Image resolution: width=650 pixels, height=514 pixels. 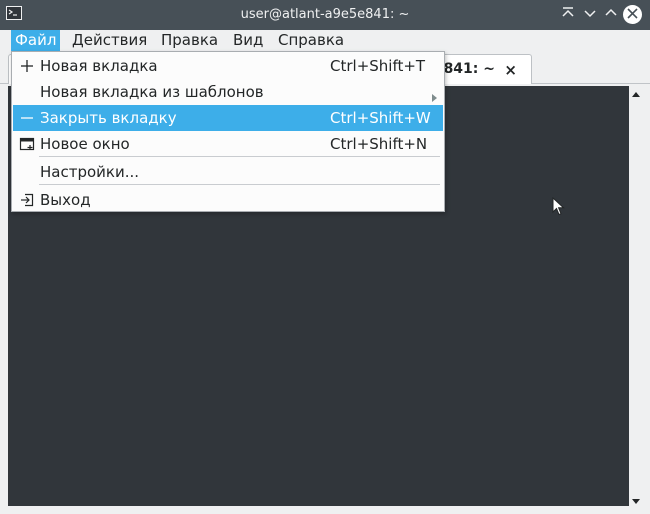 I want to click on tab-title: 841: ~, so click(x=469, y=69).